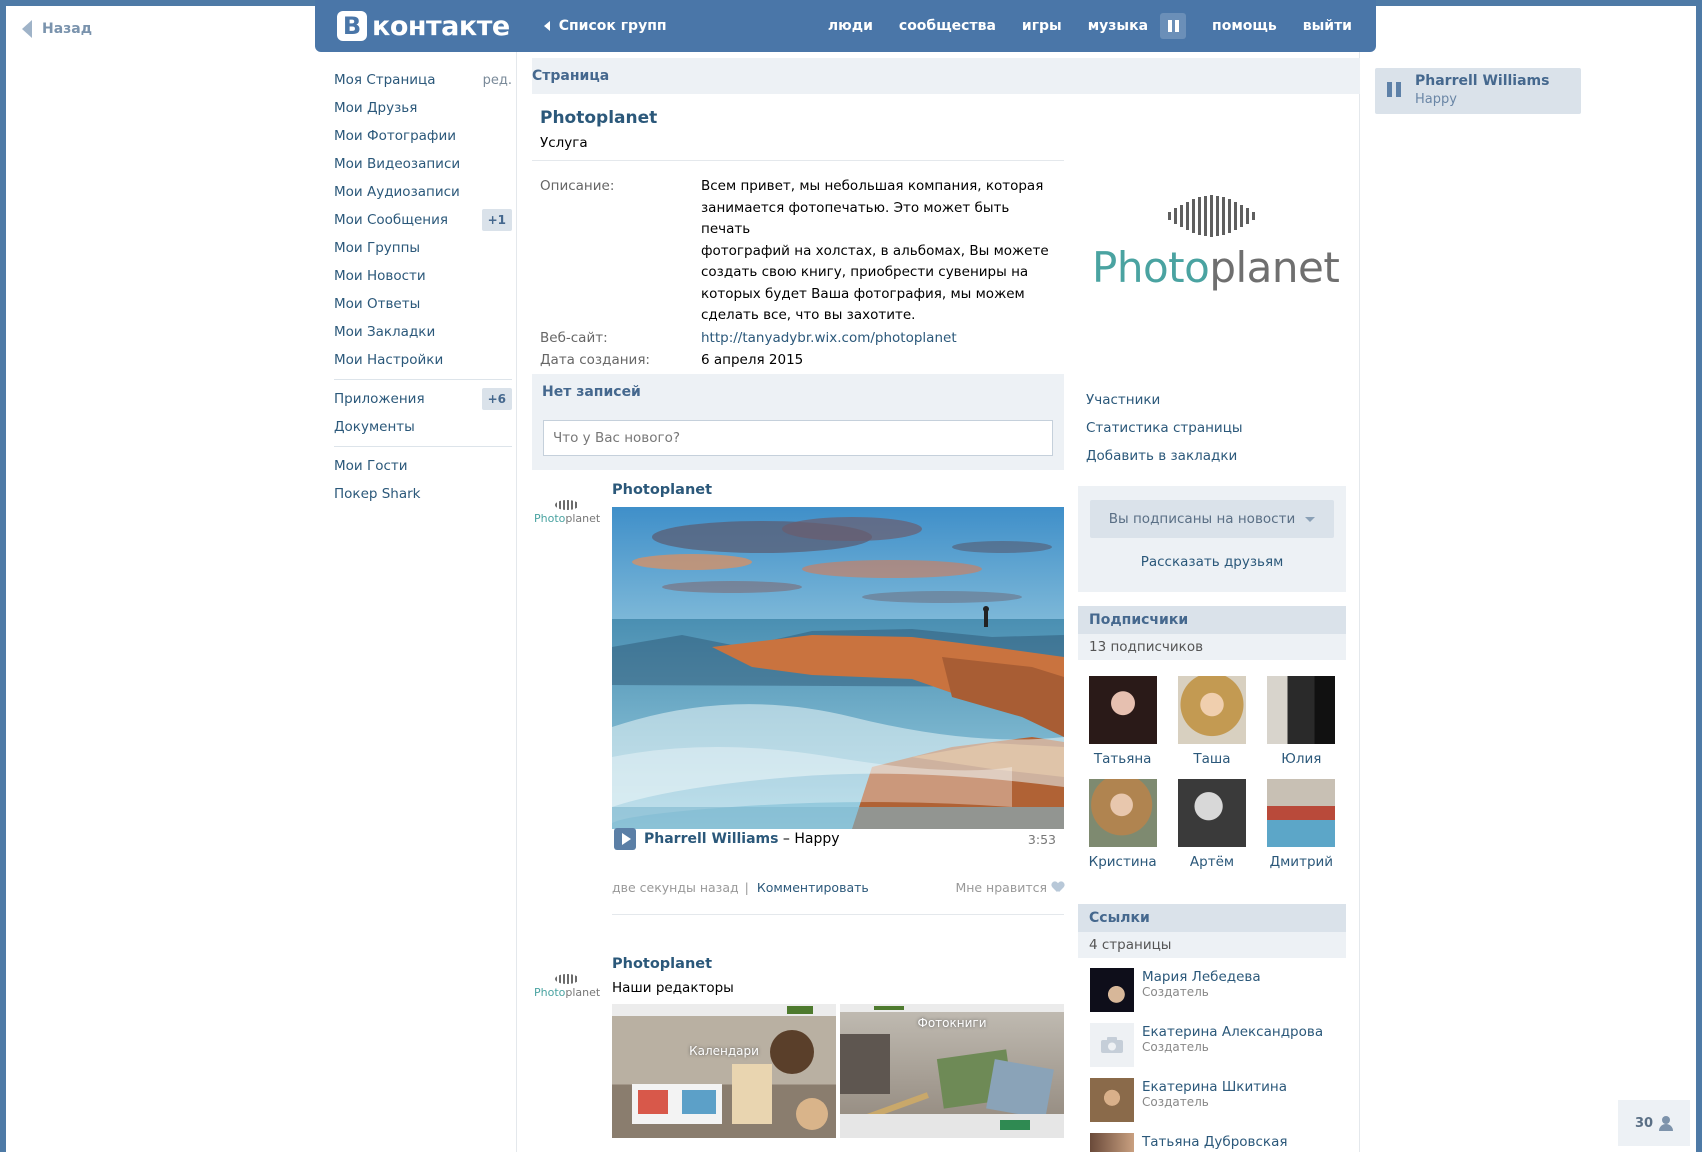  What do you see at coordinates (952, 1071) in the screenshot?
I see `post-photo-photobooks: Фотокниги` at bounding box center [952, 1071].